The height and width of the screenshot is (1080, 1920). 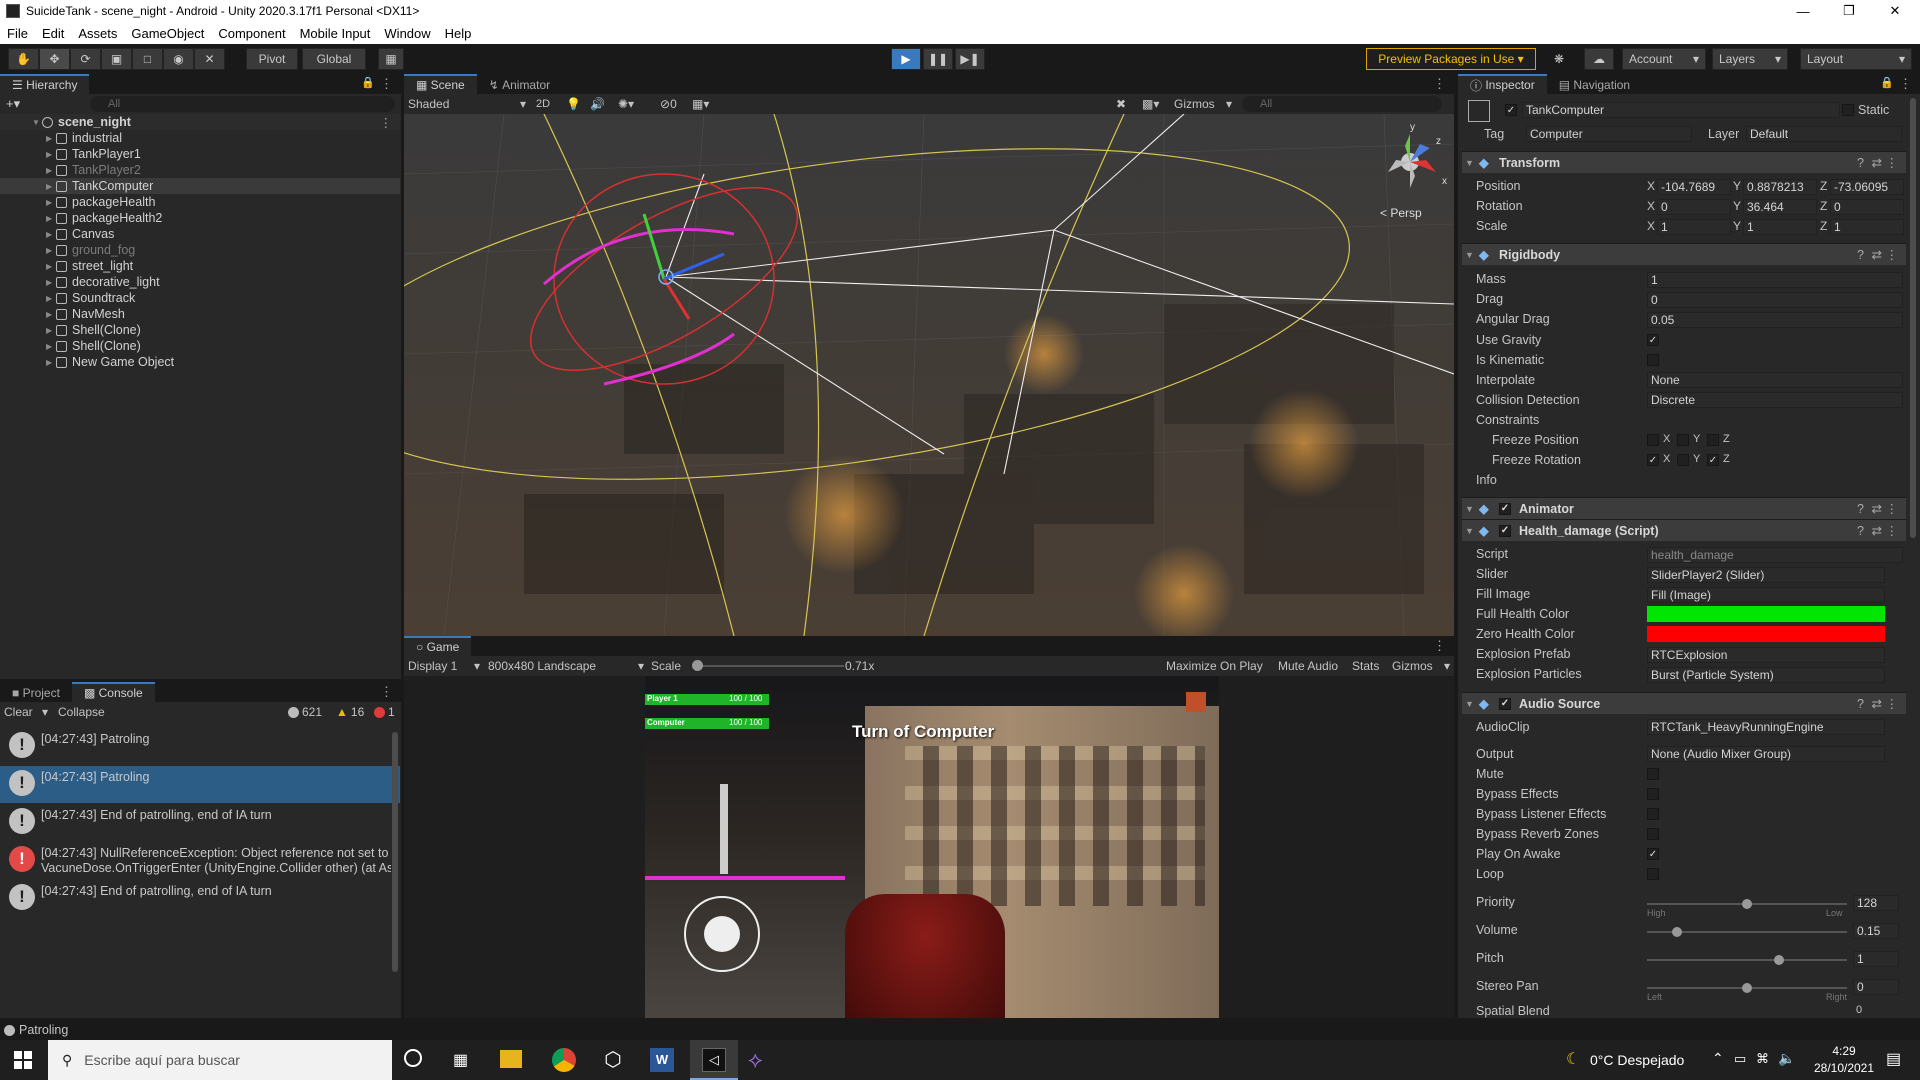 What do you see at coordinates (768, 665) in the screenshot?
I see `scale-slider` at bounding box center [768, 665].